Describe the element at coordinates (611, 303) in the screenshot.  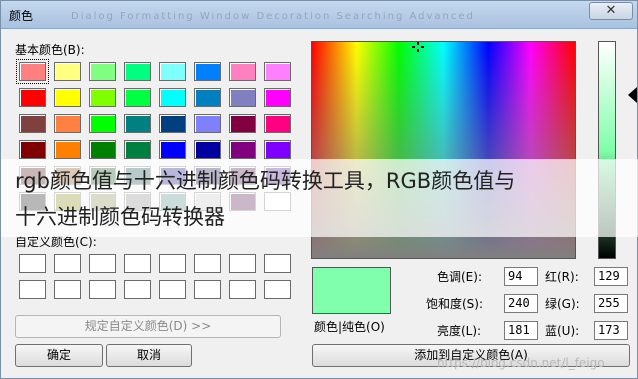
I see `green-field: 255` at that location.